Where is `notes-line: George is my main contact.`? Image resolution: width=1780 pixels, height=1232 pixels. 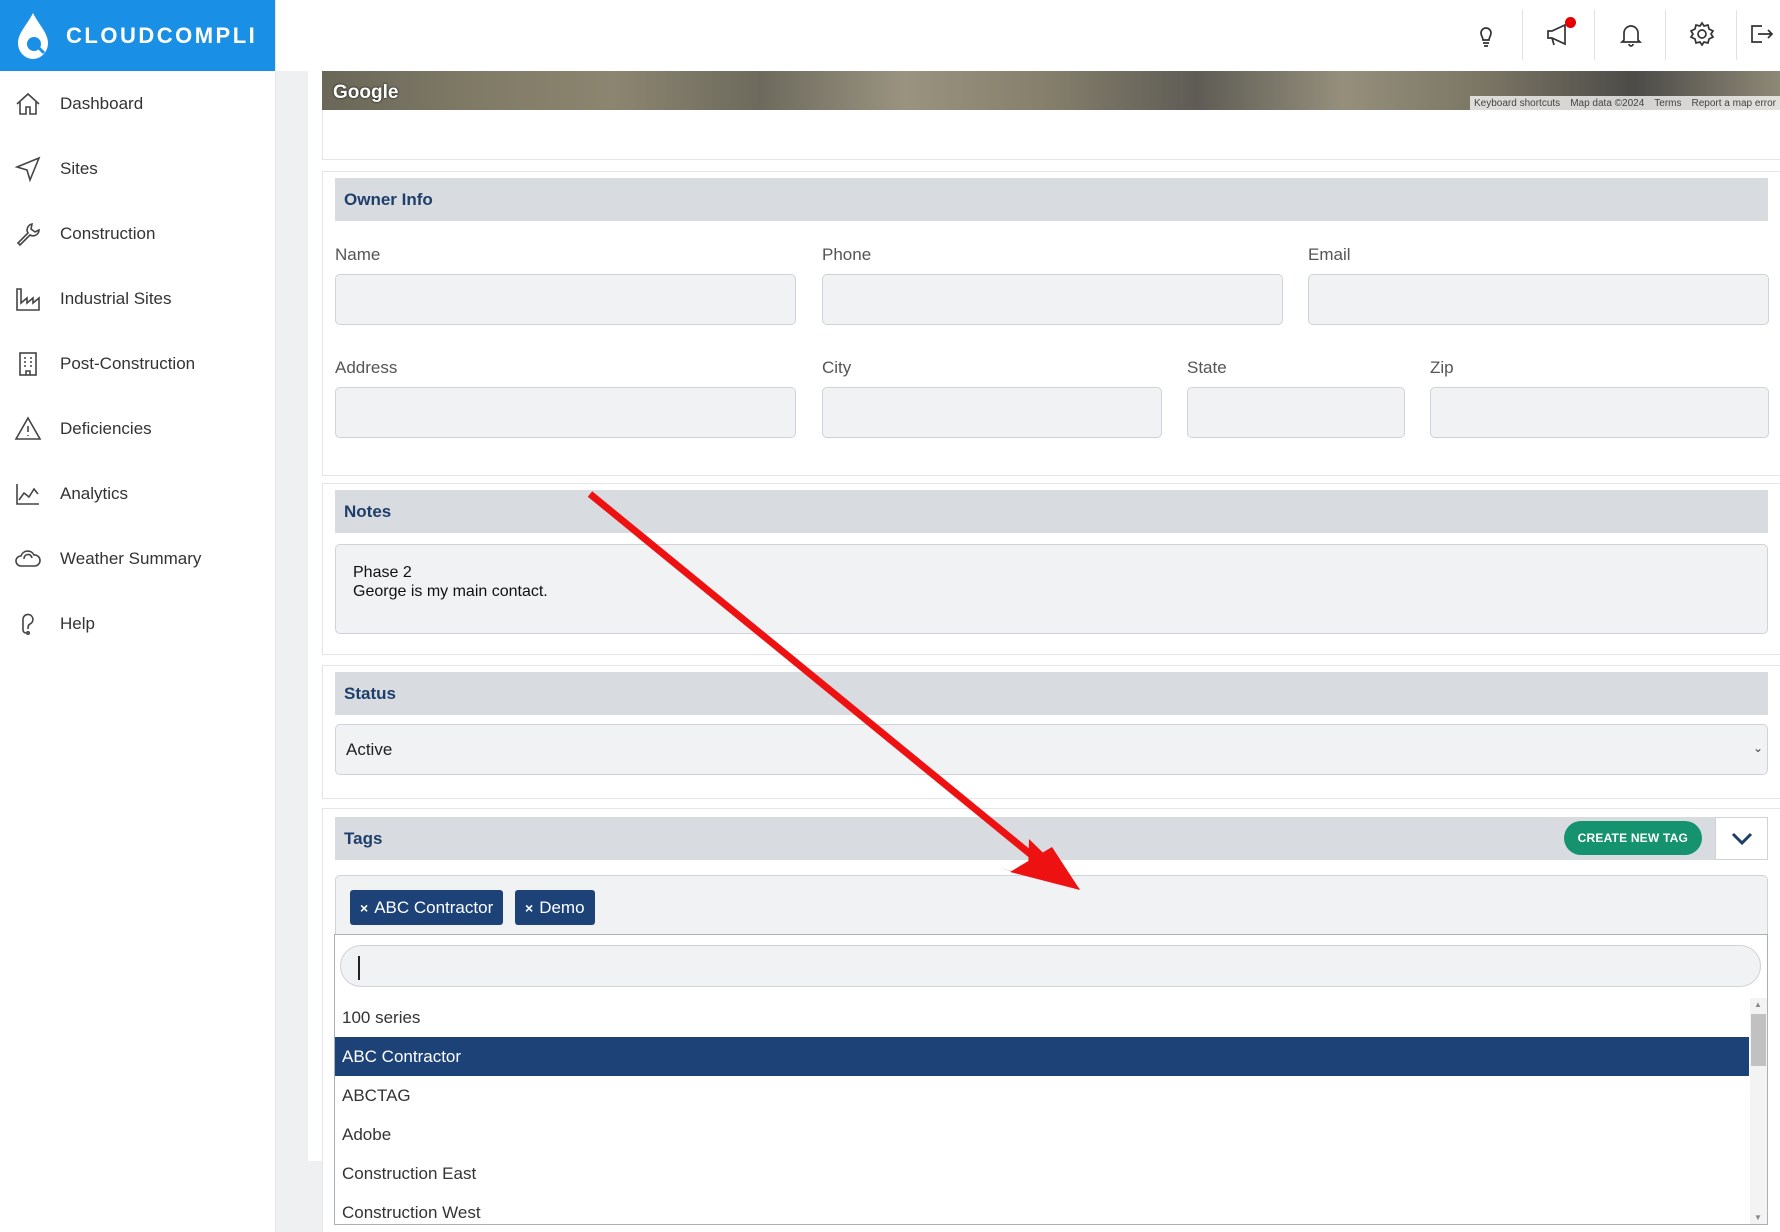
notes-line: George is my main contact. is located at coordinates (450, 591).